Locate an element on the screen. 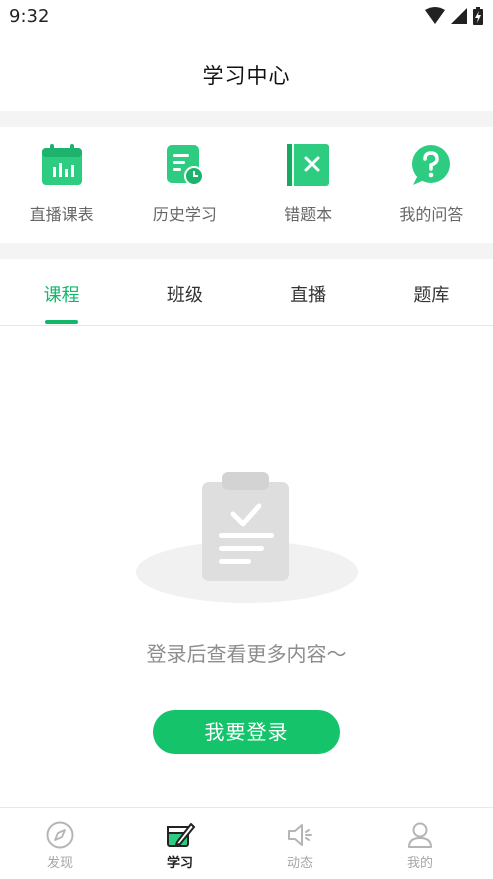 Image resolution: width=493 pixels, height=879 pixels. shortcut-label: 我的问答 is located at coordinates (431, 214).